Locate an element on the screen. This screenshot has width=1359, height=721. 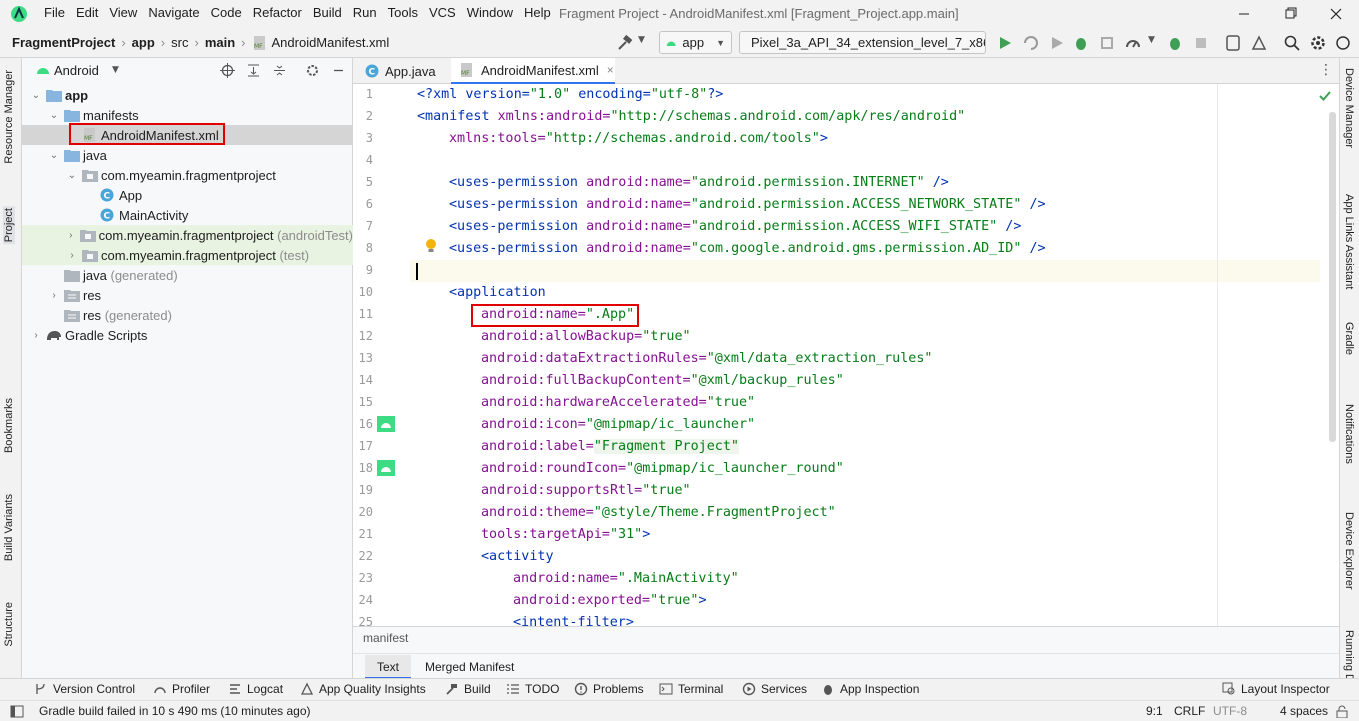
menu-code: Code is located at coordinates (226, 12).